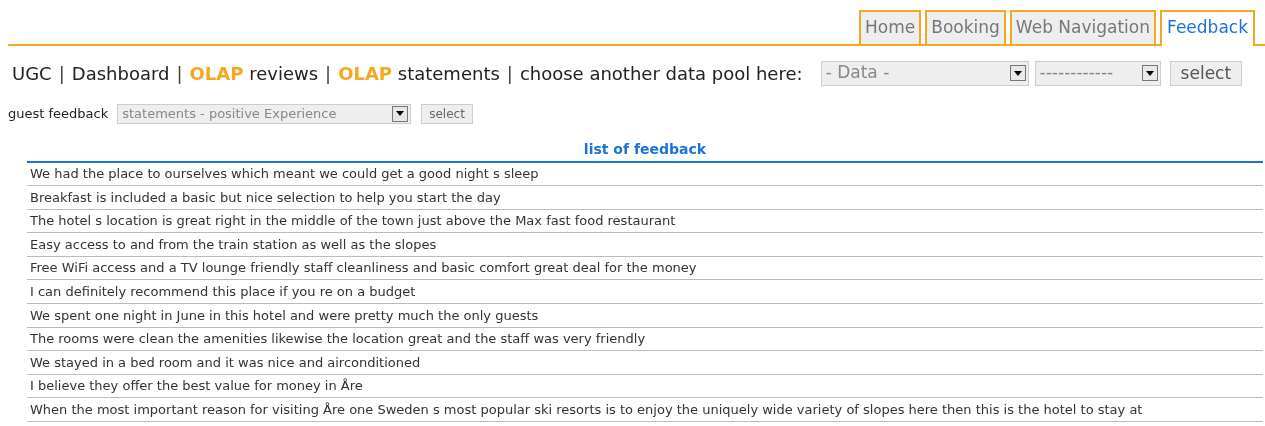 Image resolution: width=1265 pixels, height=426 pixels. I want to click on table-cell-text: Easy access to and from the train station as well as the slopes, so click(233, 244).